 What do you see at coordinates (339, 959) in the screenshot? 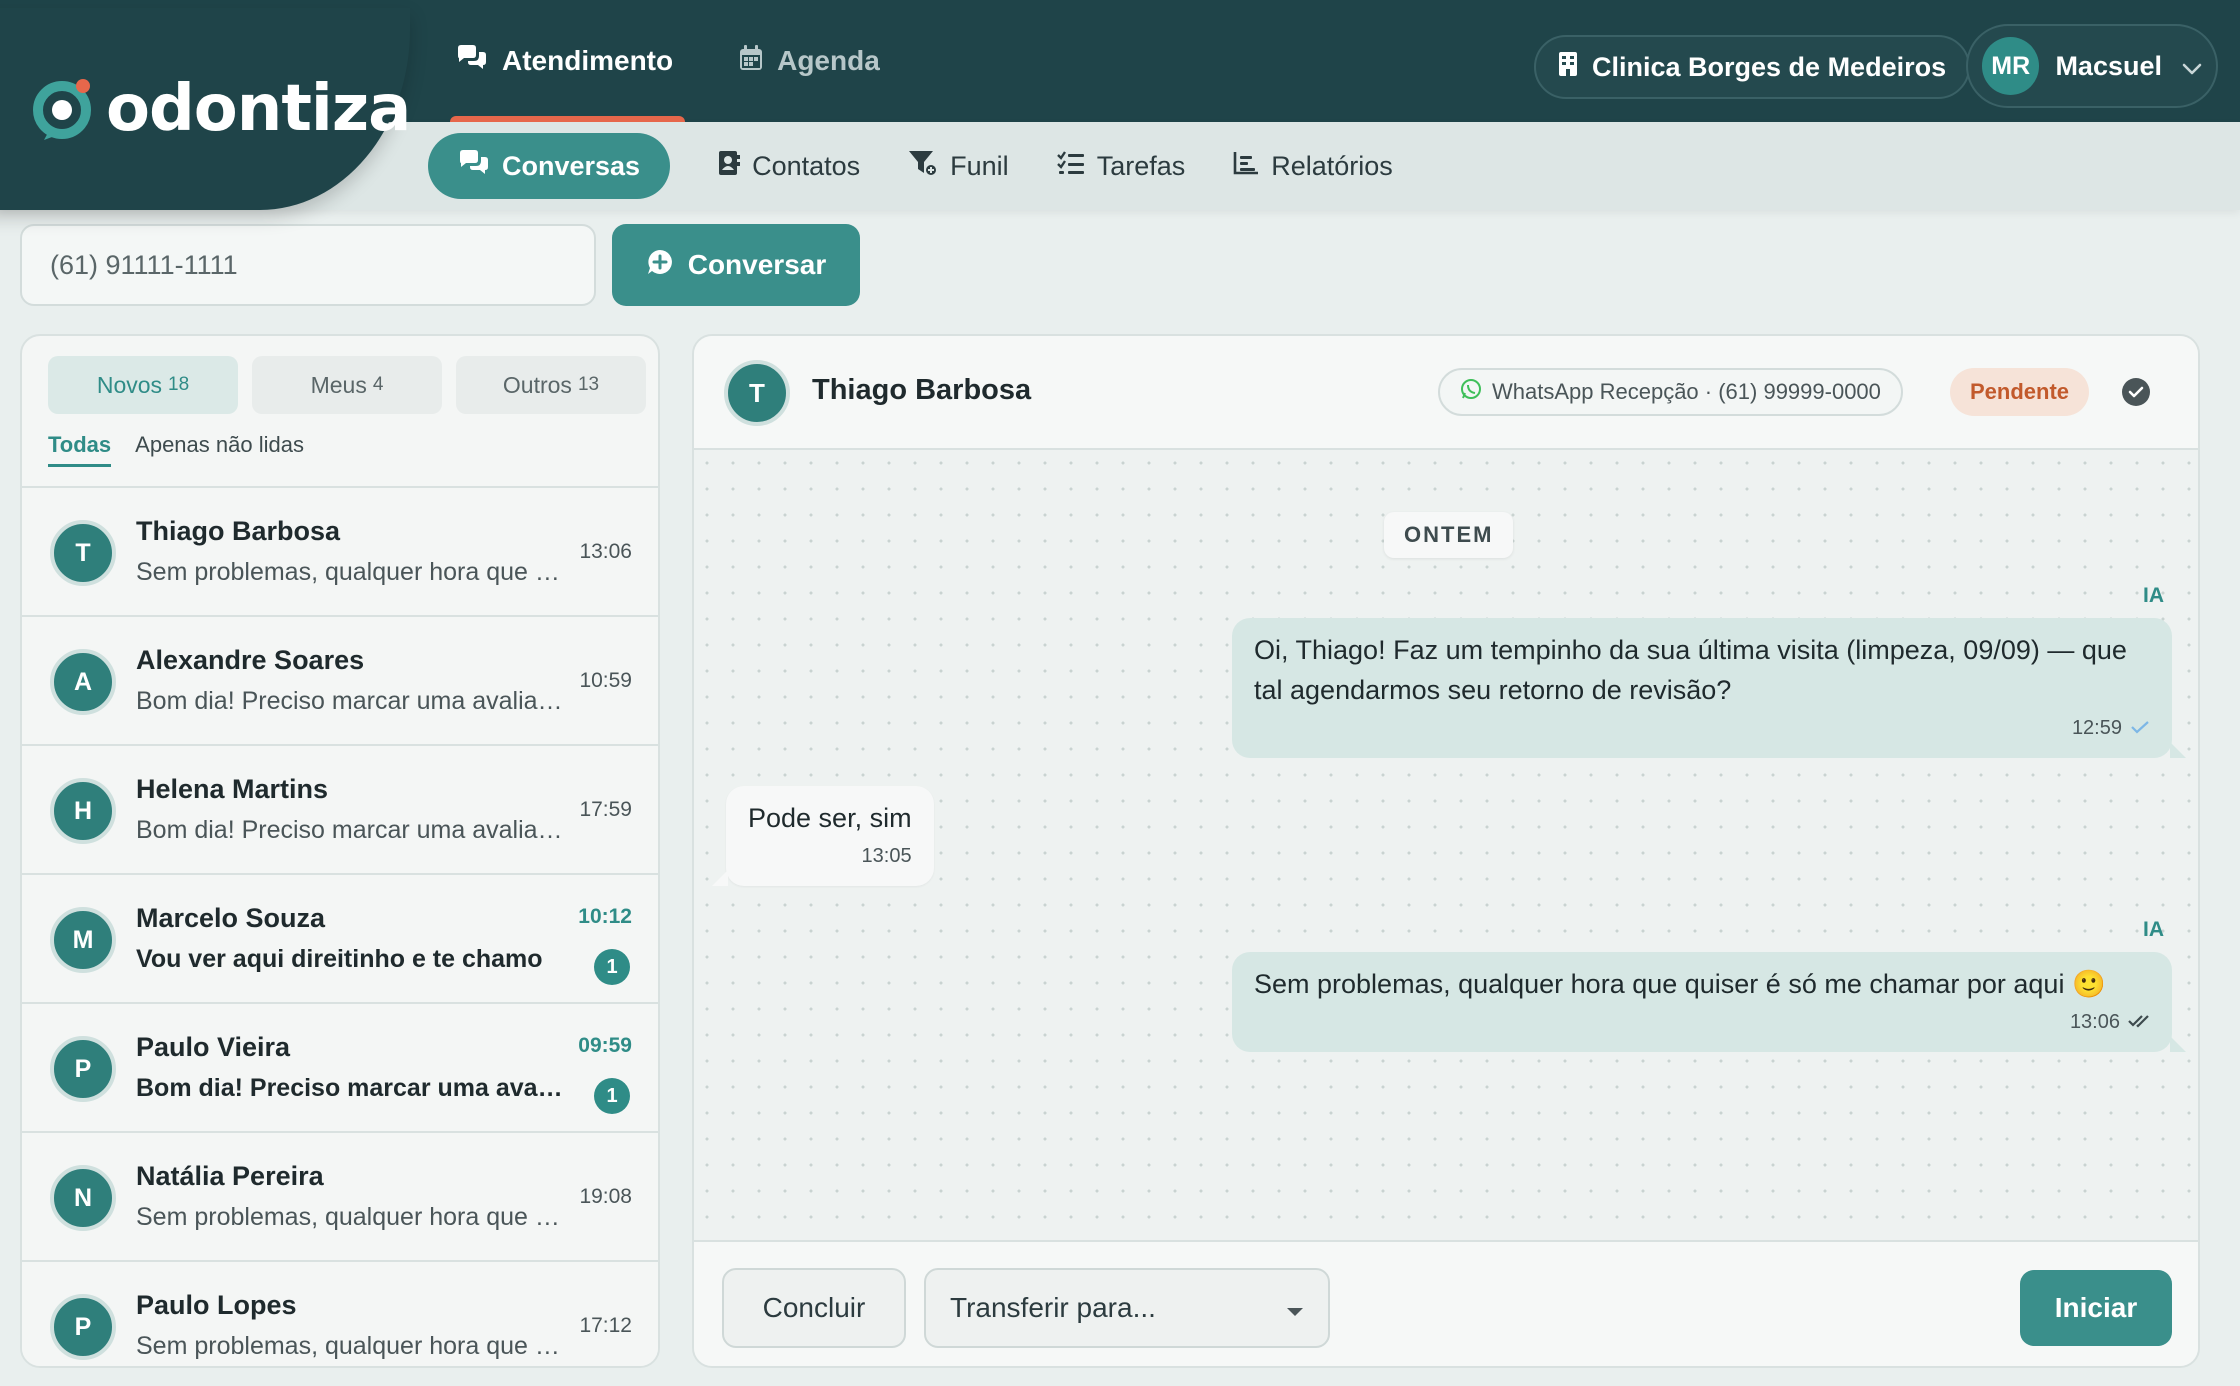
I see `message-preview: Vou ver aqui direitinho e te chamo` at bounding box center [339, 959].